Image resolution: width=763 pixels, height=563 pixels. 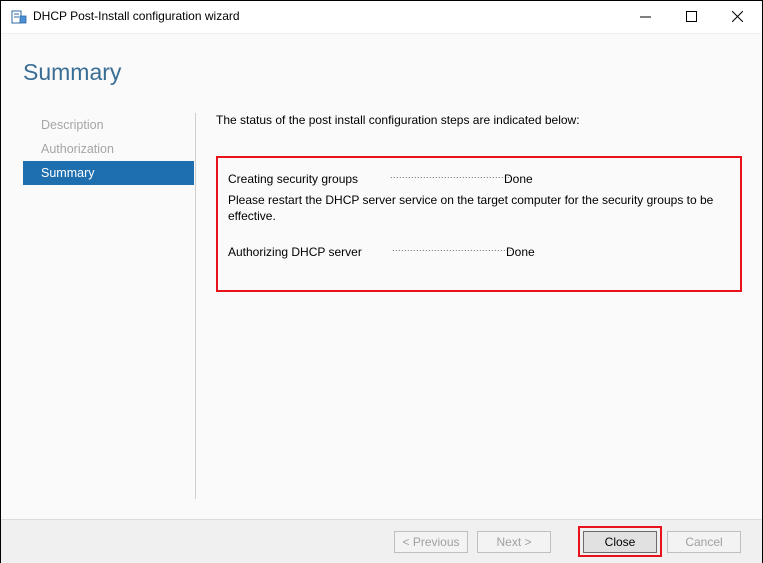 I want to click on minimize-button, so click(x=645, y=17).